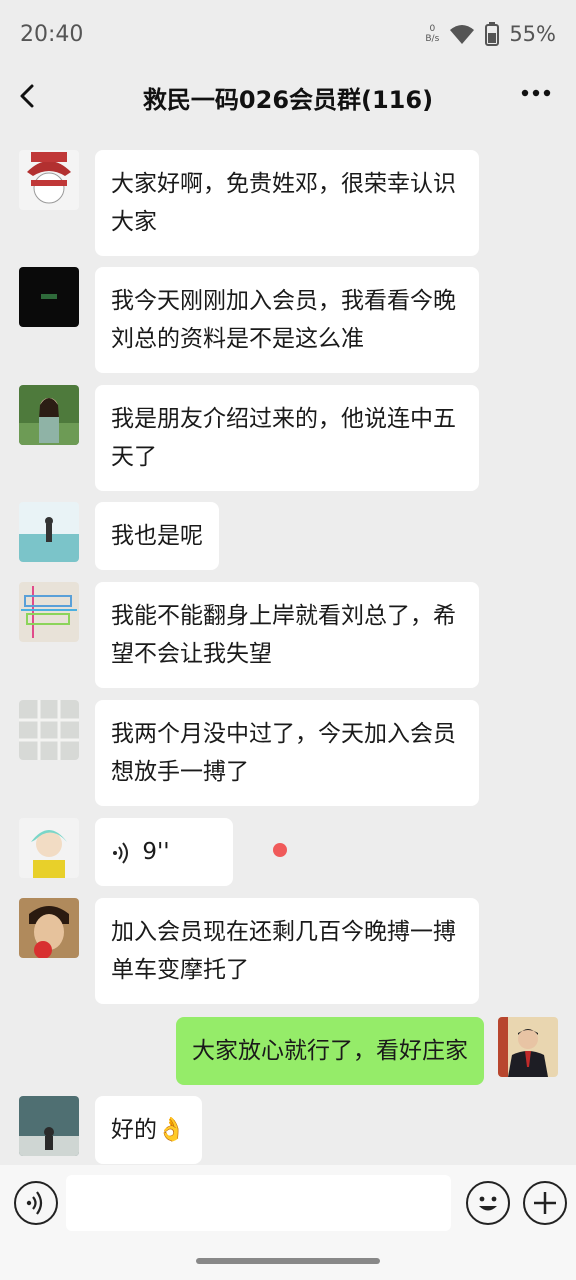 The height and width of the screenshot is (1280, 576). I want to click on message-text: 我今天刚刚加入会员，我看看今晚刘总的资料是不是这么准, so click(283, 320).